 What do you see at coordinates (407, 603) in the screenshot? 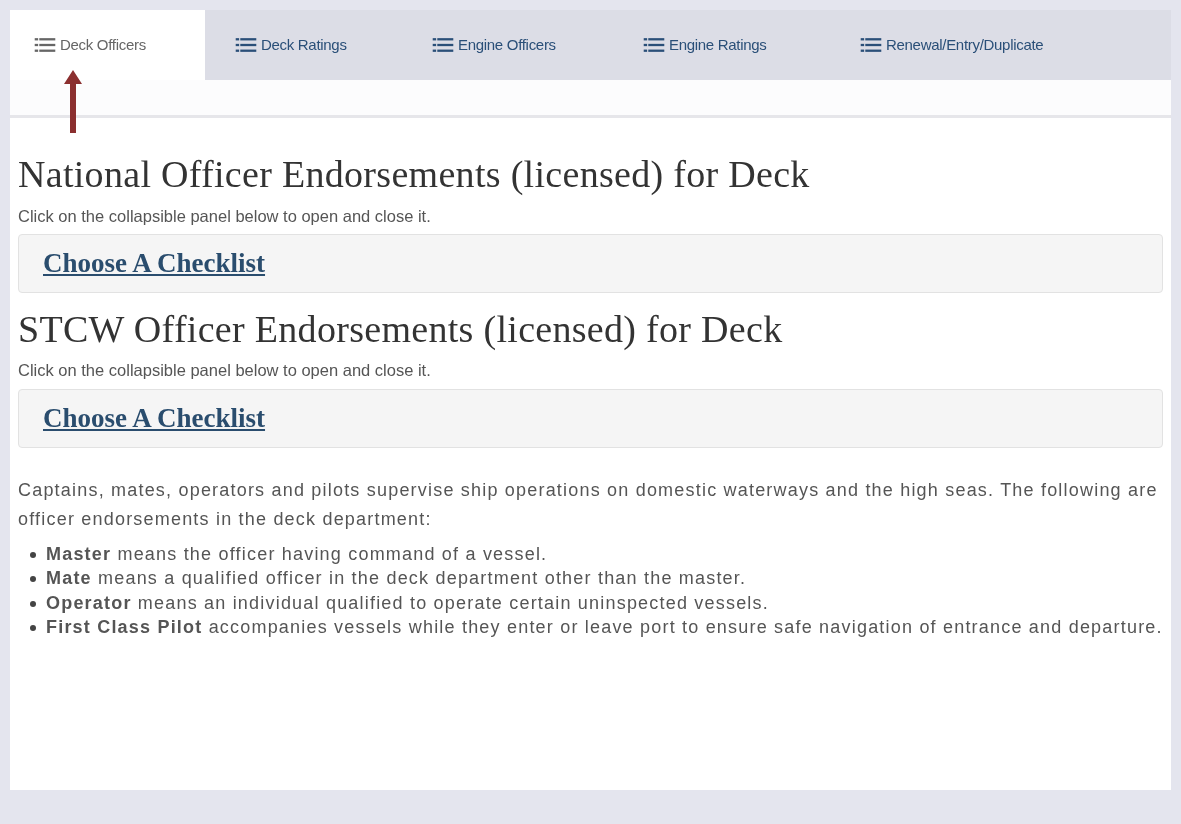
I see `definition-item: Operator means an individual qualified to operate certain uninspected vessels.` at bounding box center [407, 603].